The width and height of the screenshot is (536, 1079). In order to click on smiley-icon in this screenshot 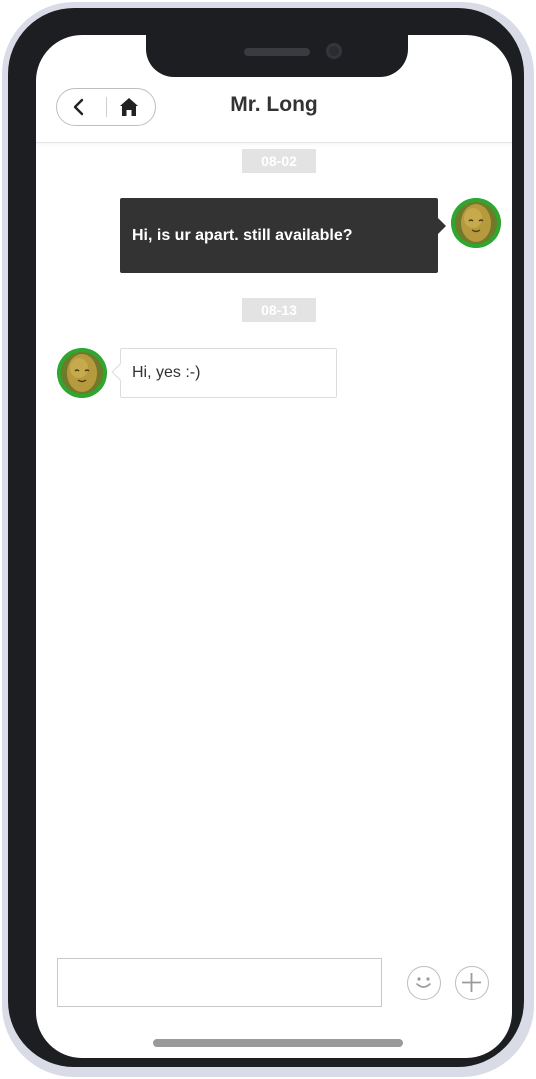, I will do `click(423, 982)`.